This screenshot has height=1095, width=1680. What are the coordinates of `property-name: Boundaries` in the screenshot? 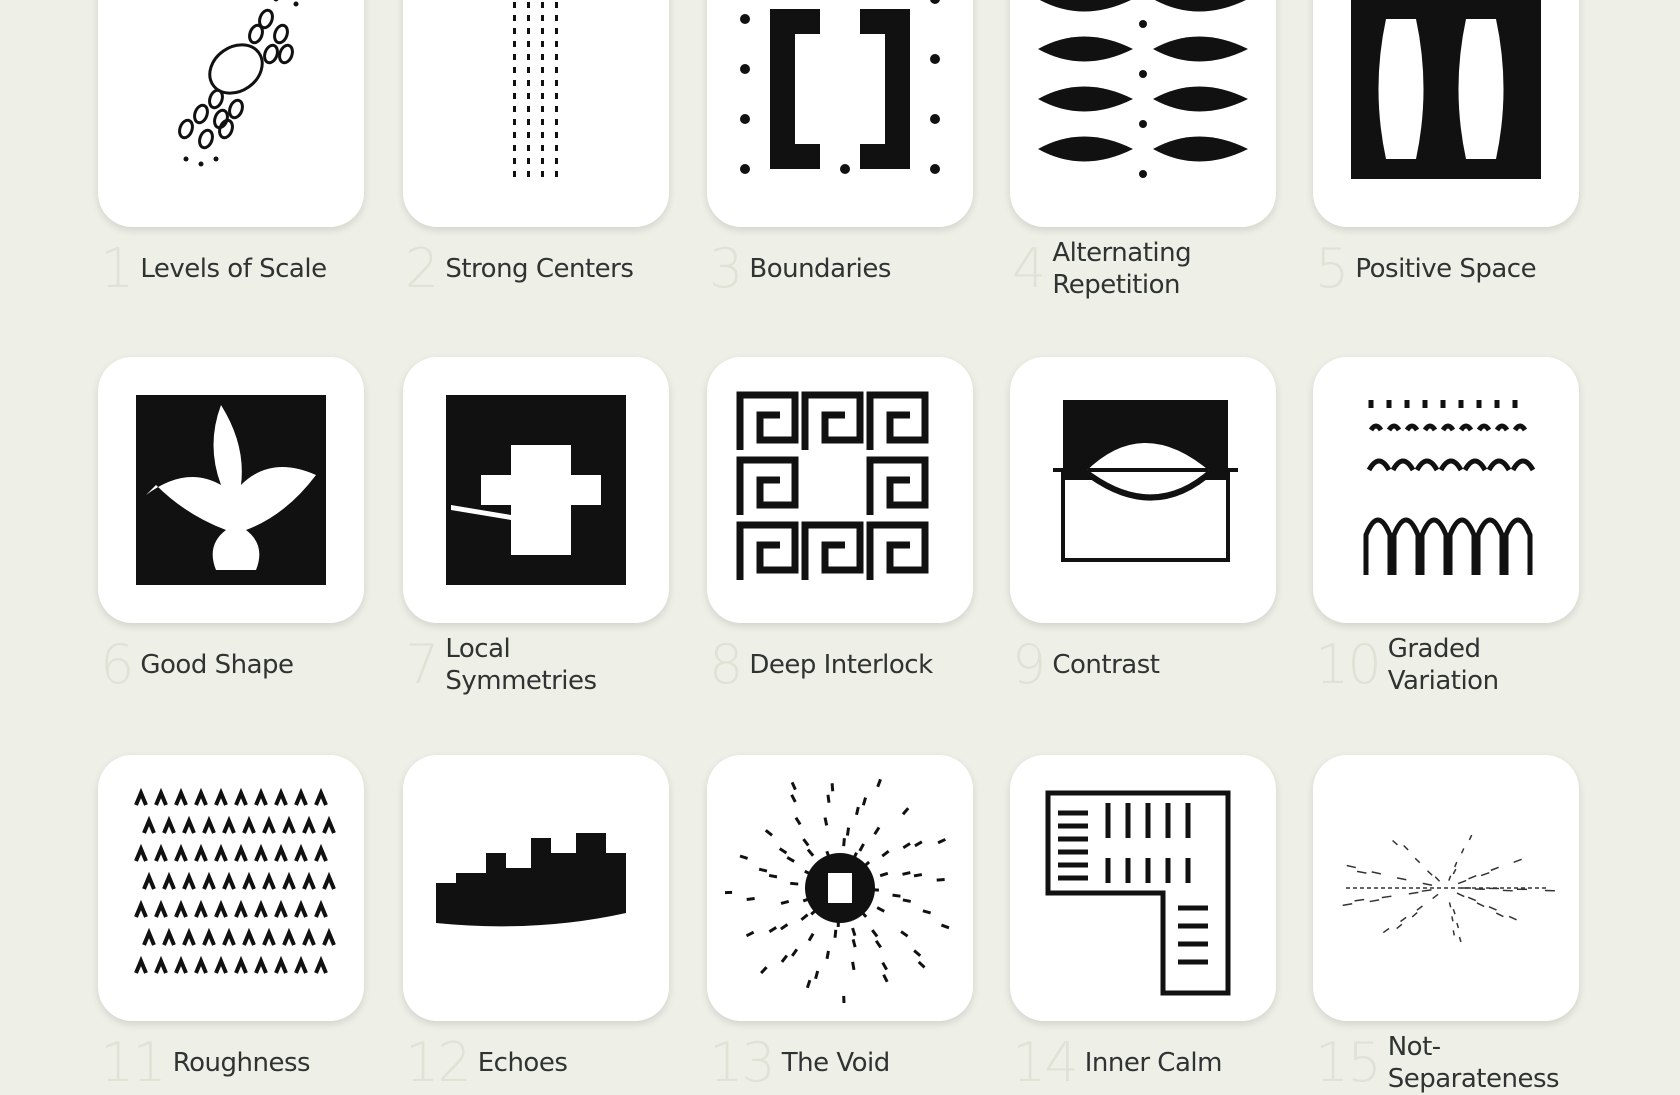 It's located at (820, 269).